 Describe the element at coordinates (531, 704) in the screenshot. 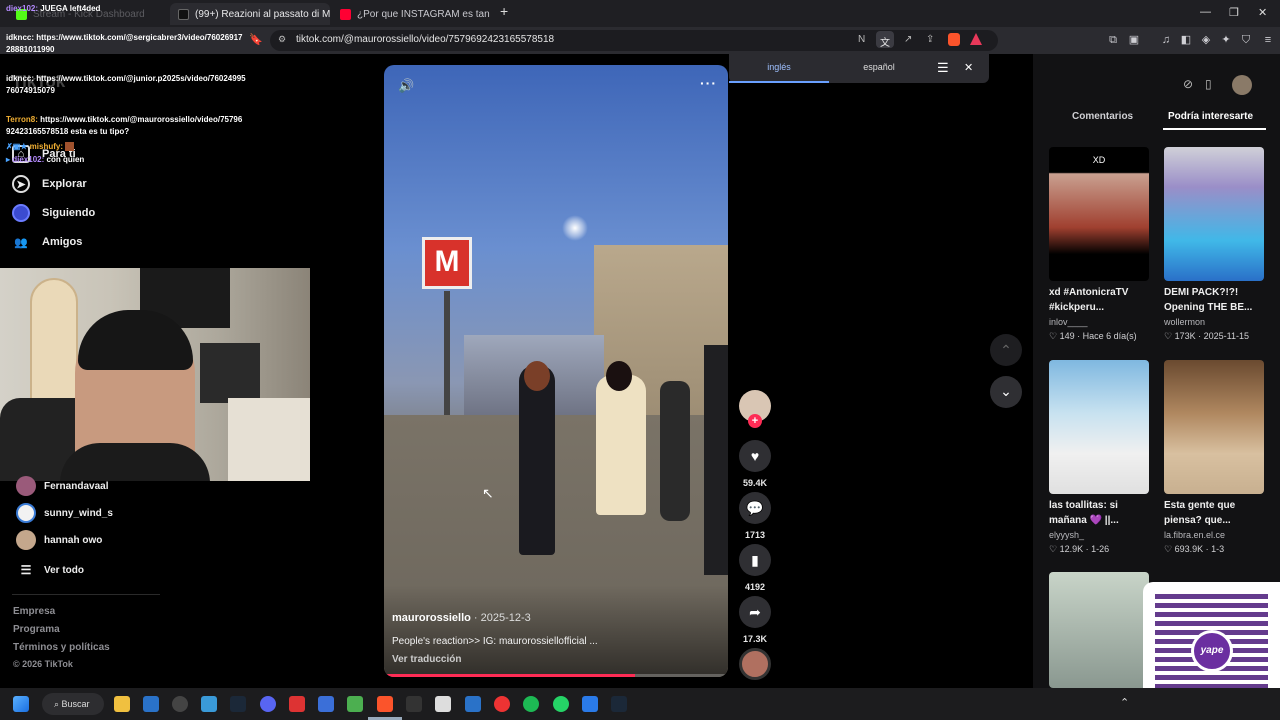

I see `spotify-icon` at that location.